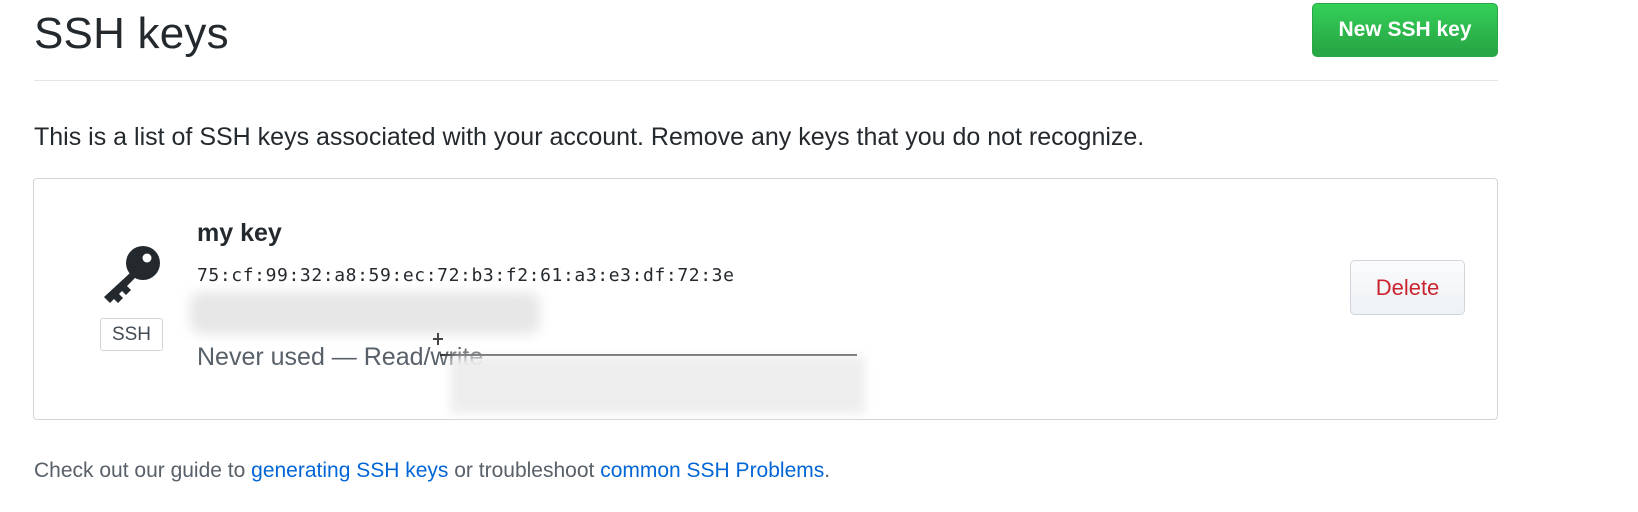  I want to click on title-divider, so click(766, 80).